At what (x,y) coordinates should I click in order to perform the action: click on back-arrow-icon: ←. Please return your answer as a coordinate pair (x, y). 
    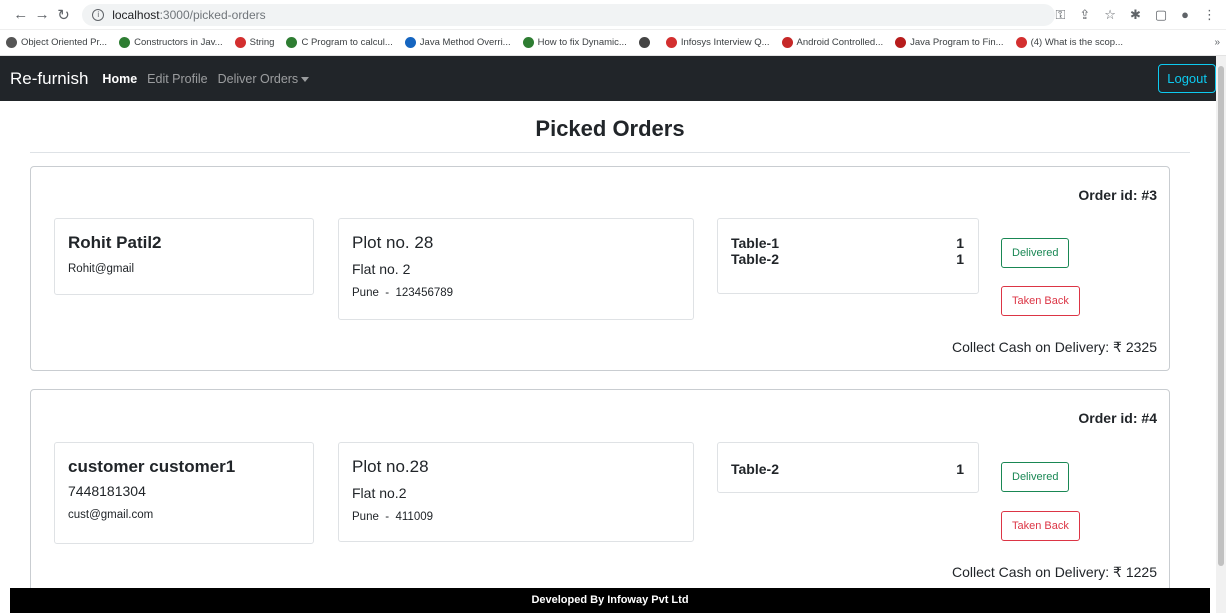
    Looking at the image, I should click on (20, 14).